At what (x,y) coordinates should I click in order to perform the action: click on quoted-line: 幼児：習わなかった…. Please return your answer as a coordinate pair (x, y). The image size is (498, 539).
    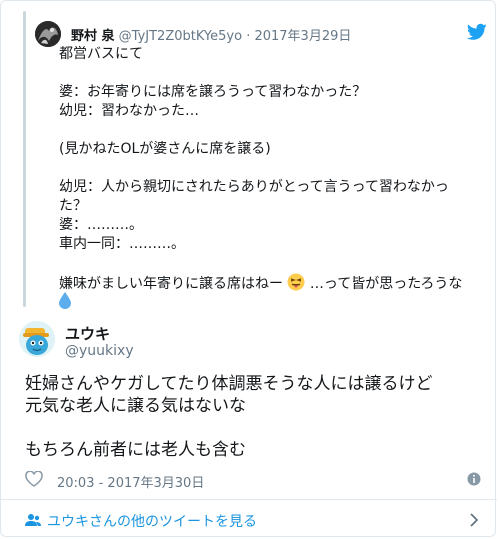
    Looking at the image, I should click on (129, 111).